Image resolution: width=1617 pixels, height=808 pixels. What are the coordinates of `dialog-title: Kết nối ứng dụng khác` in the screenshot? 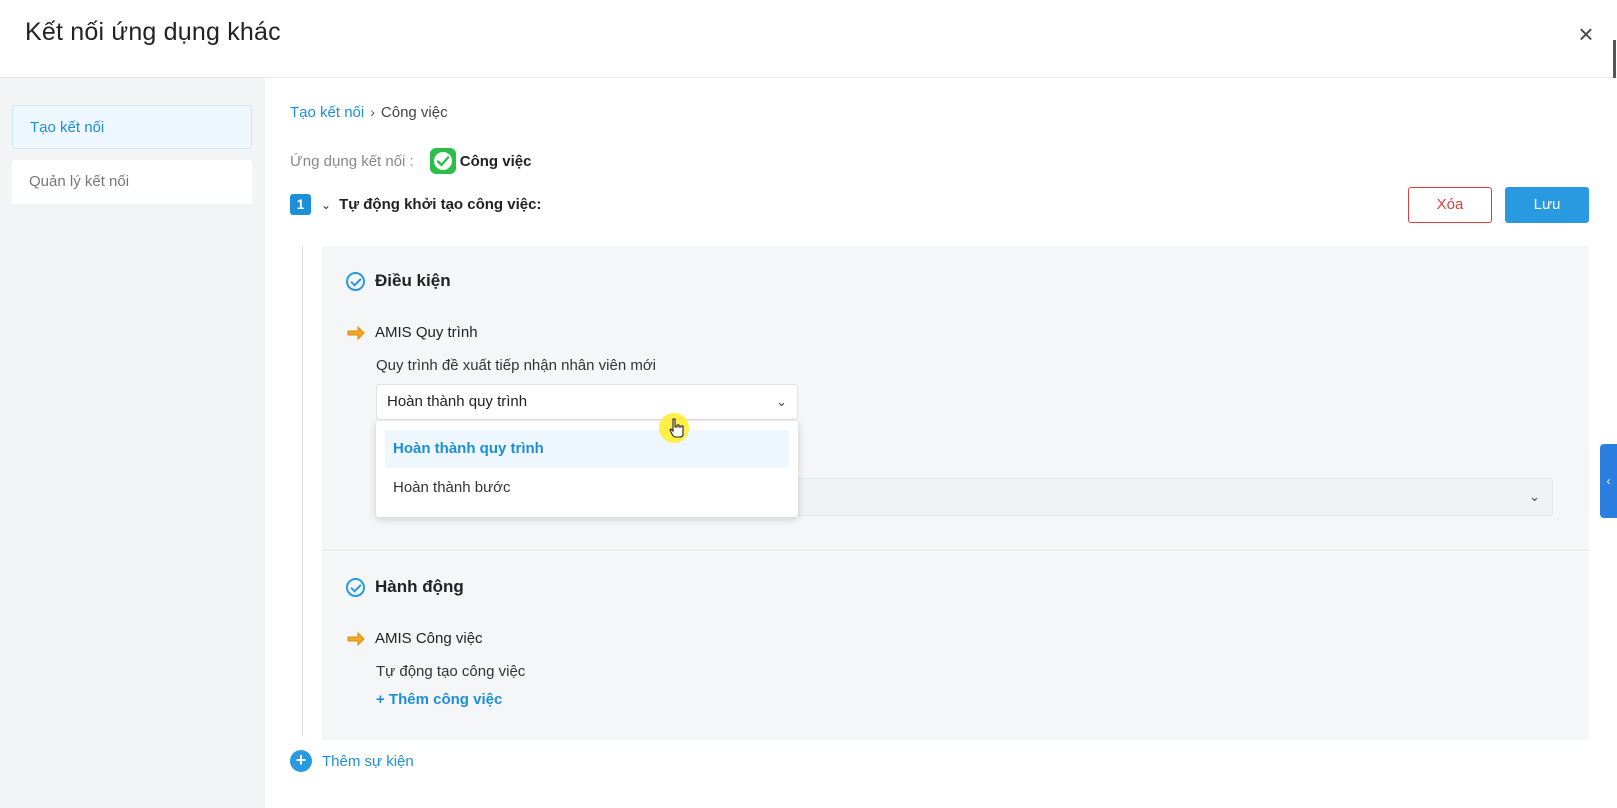 It's located at (153, 32).